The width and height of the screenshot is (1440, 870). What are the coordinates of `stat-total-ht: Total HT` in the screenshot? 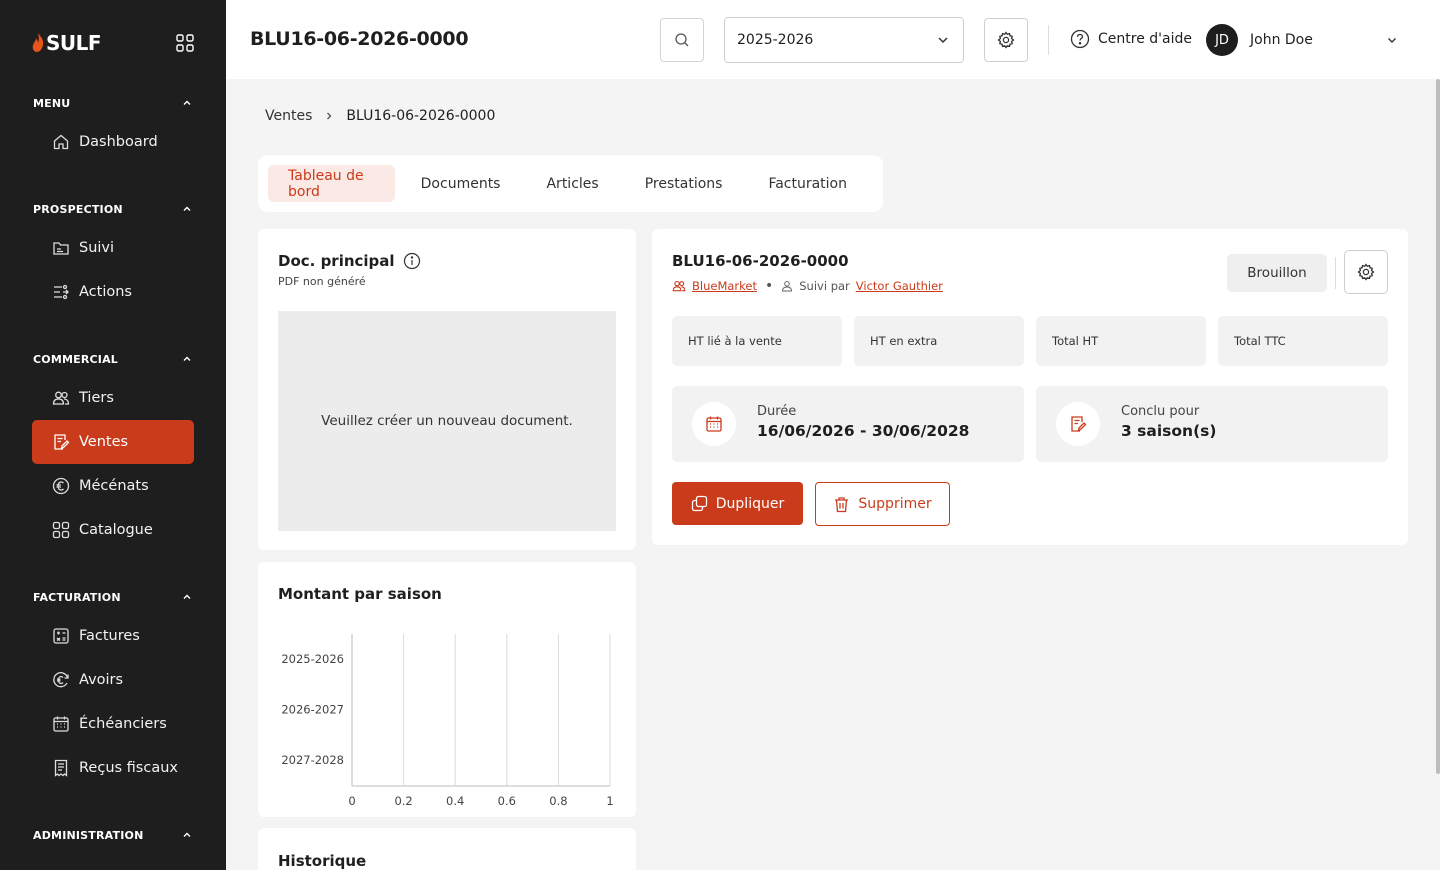 It's located at (1121, 341).